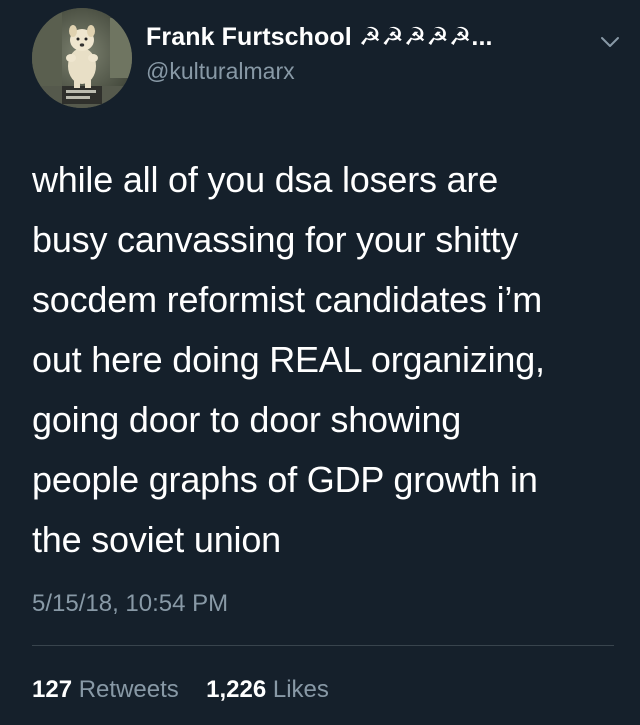  Describe the element at coordinates (52, 689) in the screenshot. I see `retweets-count: 127` at that location.